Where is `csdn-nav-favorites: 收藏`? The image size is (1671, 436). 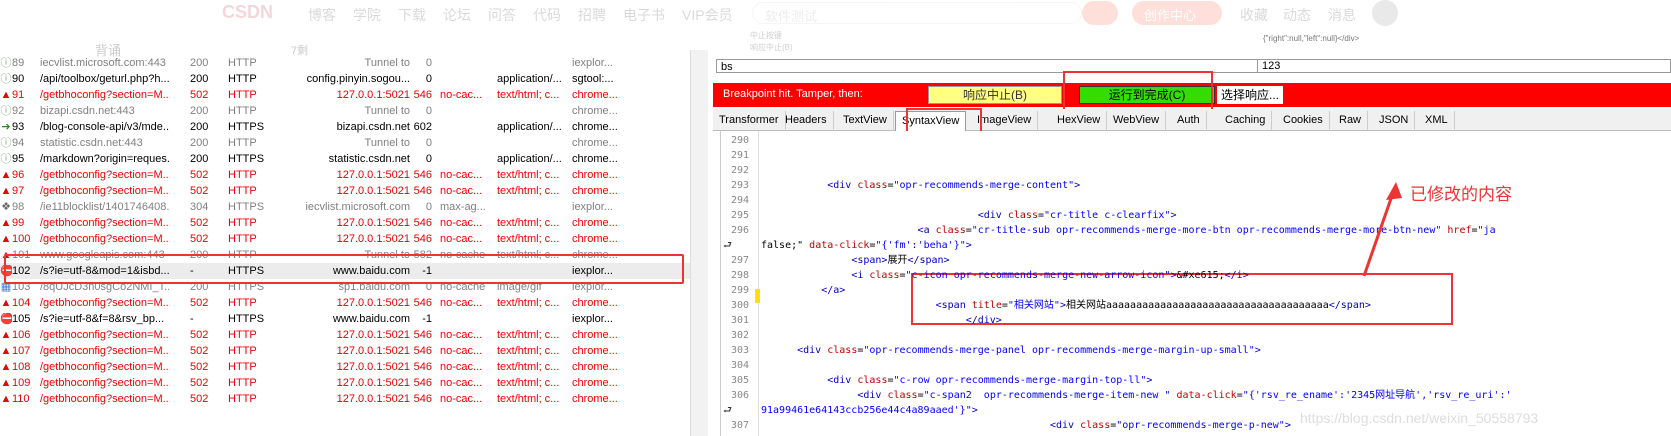 csdn-nav-favorites: 收藏 is located at coordinates (1254, 15).